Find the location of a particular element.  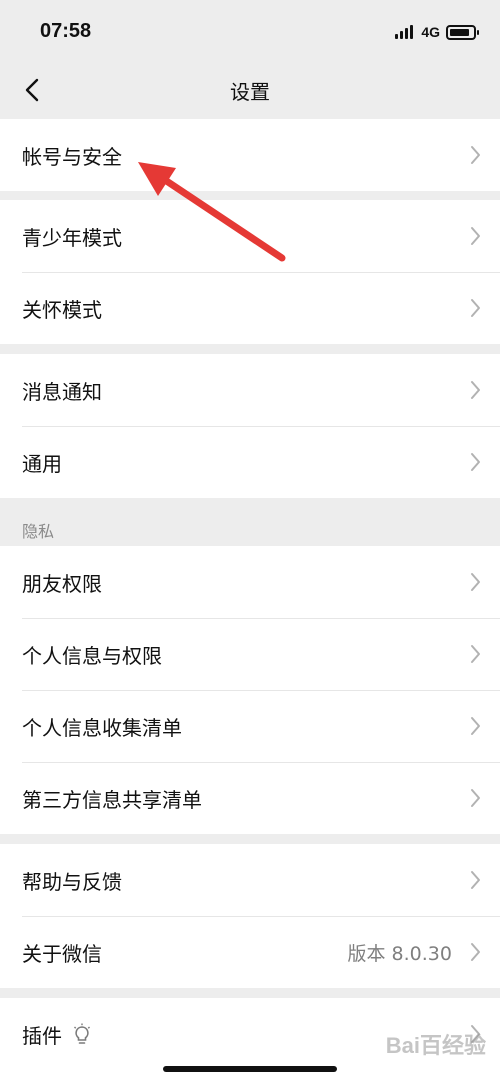

settings-item-teen-mode: 青少年模式 is located at coordinates (250, 236).